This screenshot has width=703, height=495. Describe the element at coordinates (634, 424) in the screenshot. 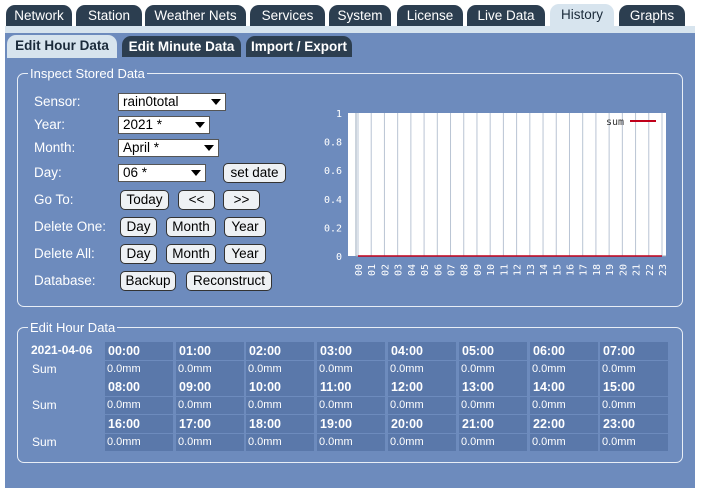

I see `hour-label: 23:00` at that location.